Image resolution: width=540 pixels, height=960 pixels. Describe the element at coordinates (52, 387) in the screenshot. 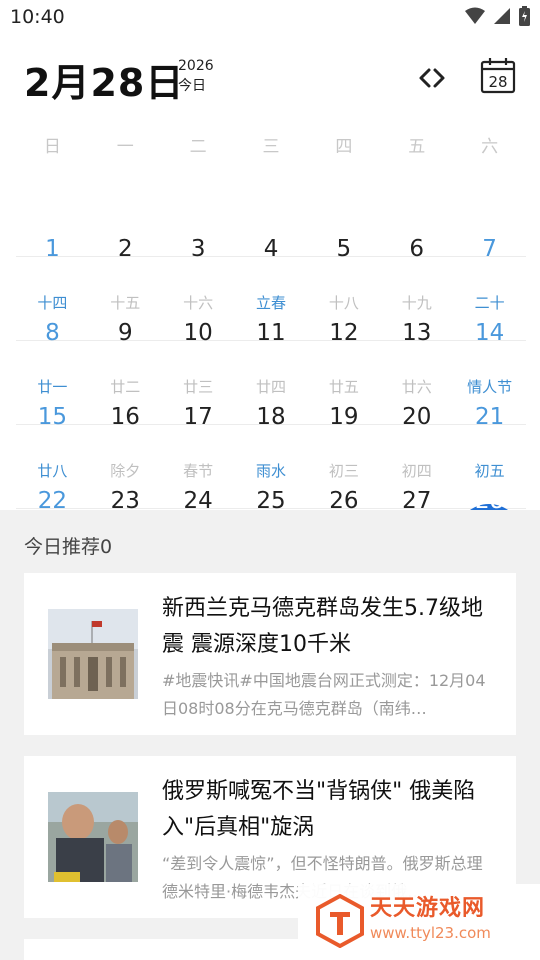

I see `lunar-label: 廿一` at that location.